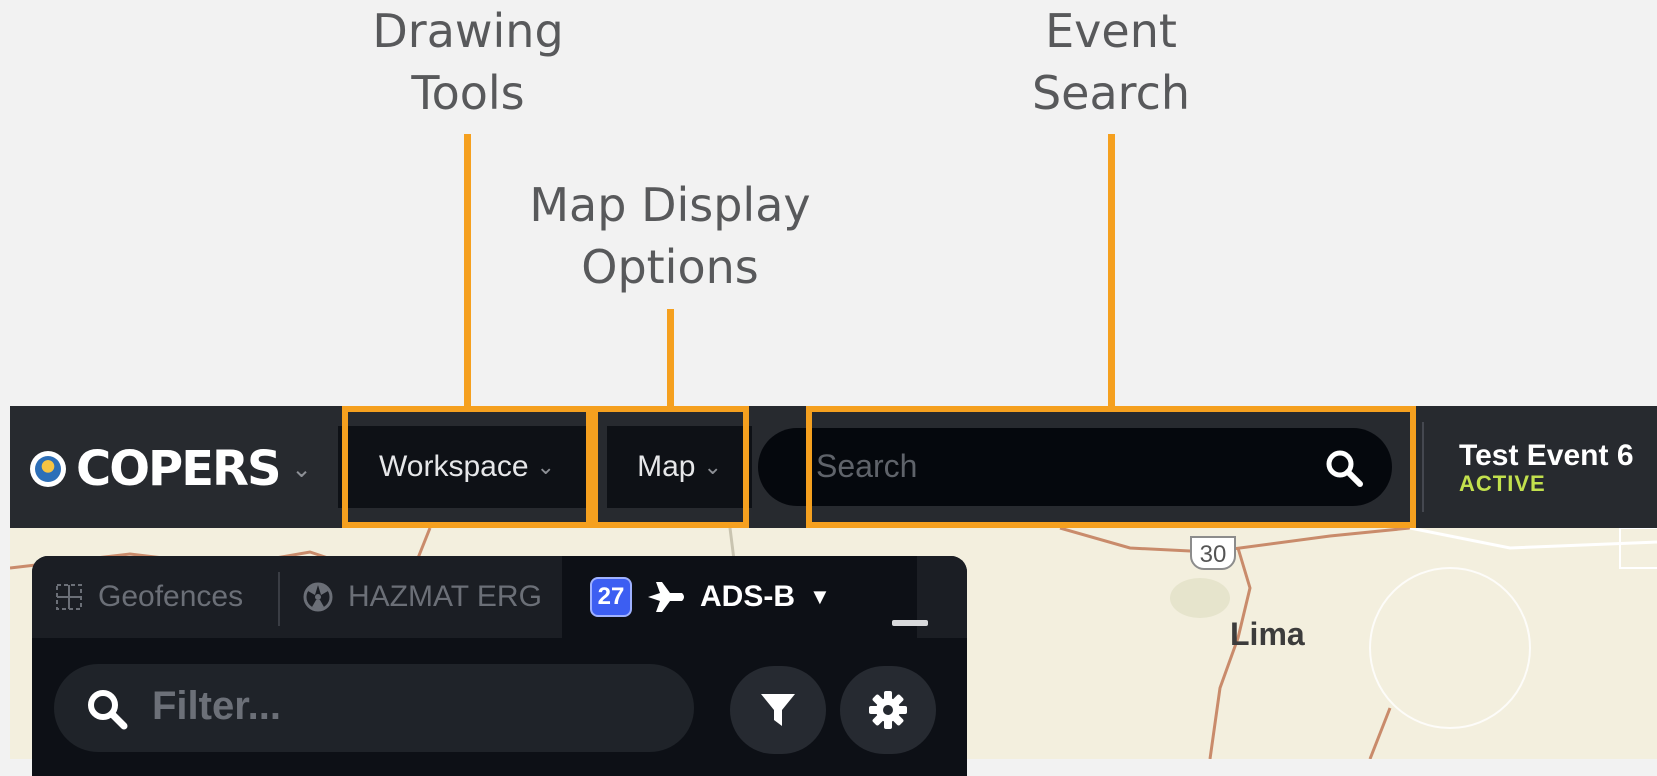 This screenshot has width=1657, height=776. Describe the element at coordinates (1111, 31) in the screenshot. I see `annotation-line: Event` at that location.